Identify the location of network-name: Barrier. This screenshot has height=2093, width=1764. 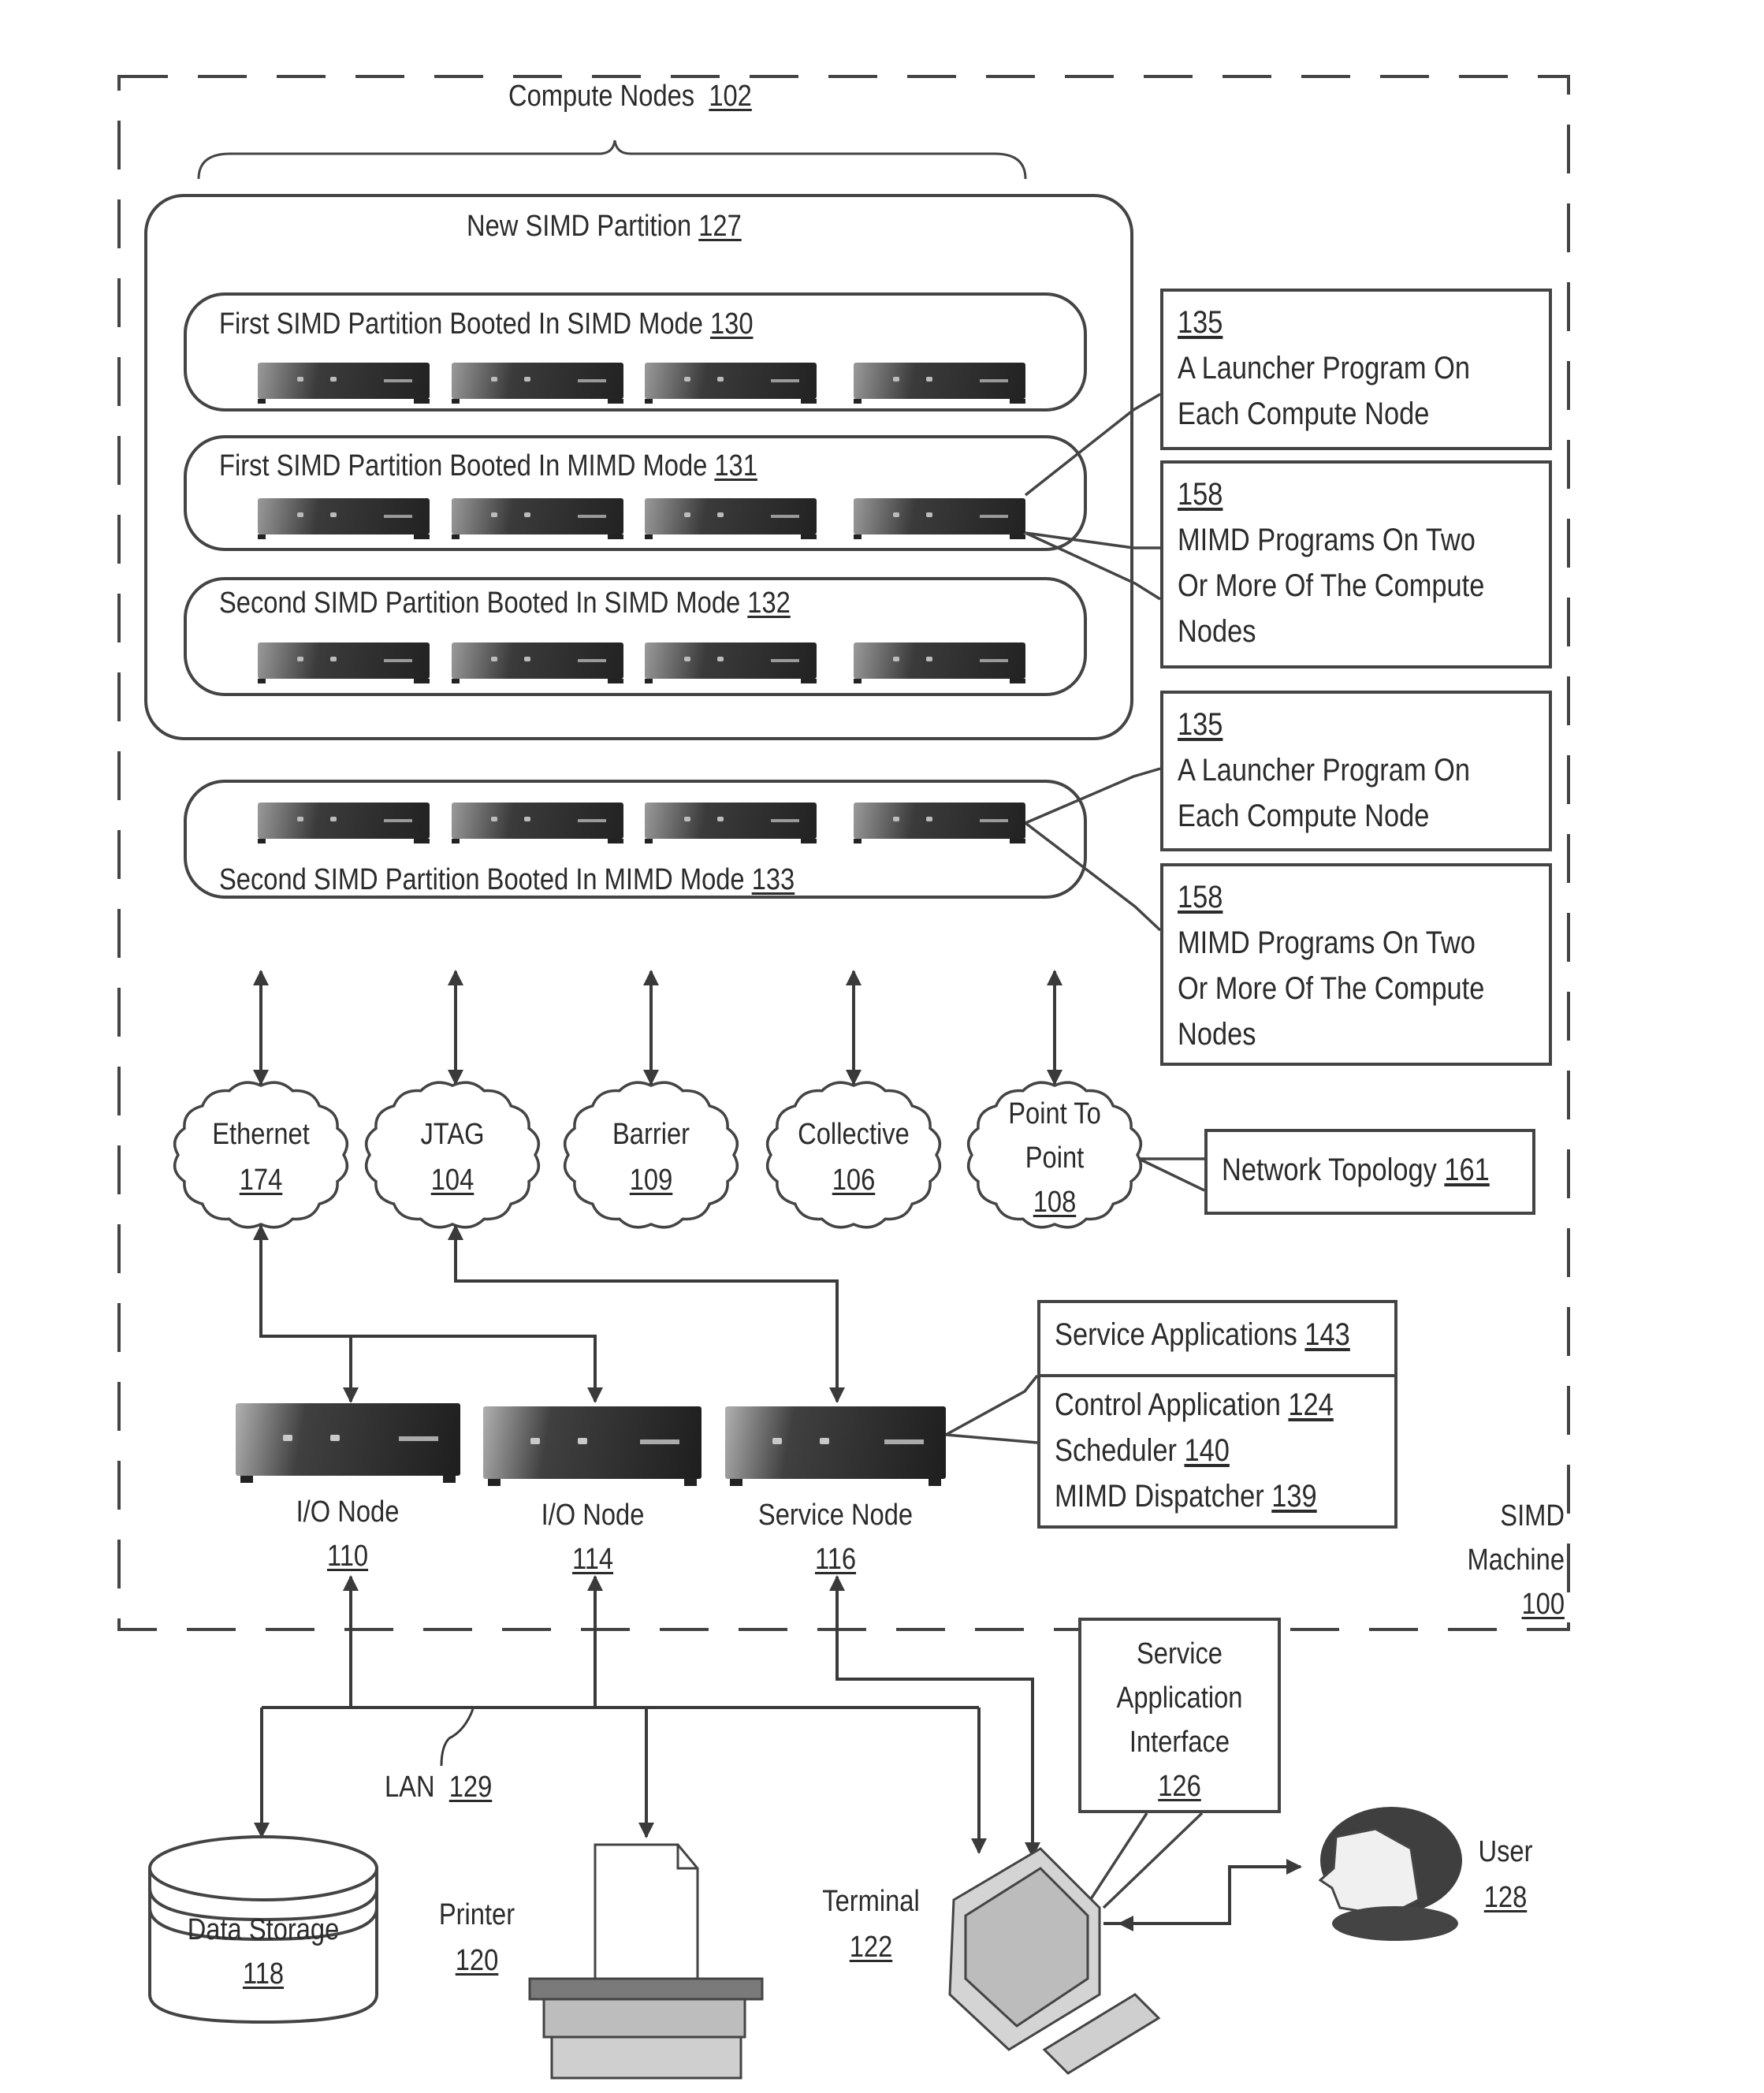
(651, 1134).